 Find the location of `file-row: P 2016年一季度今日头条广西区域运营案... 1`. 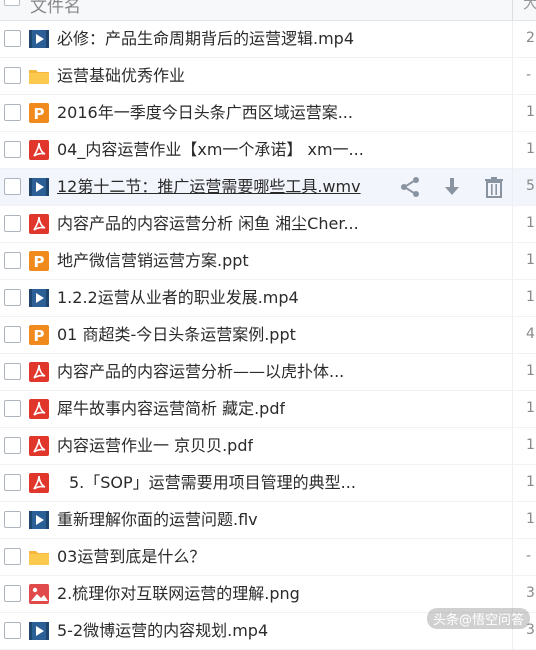

file-row: P 2016年一季度今日头条广西区域运营案... 1 is located at coordinates (268, 113).